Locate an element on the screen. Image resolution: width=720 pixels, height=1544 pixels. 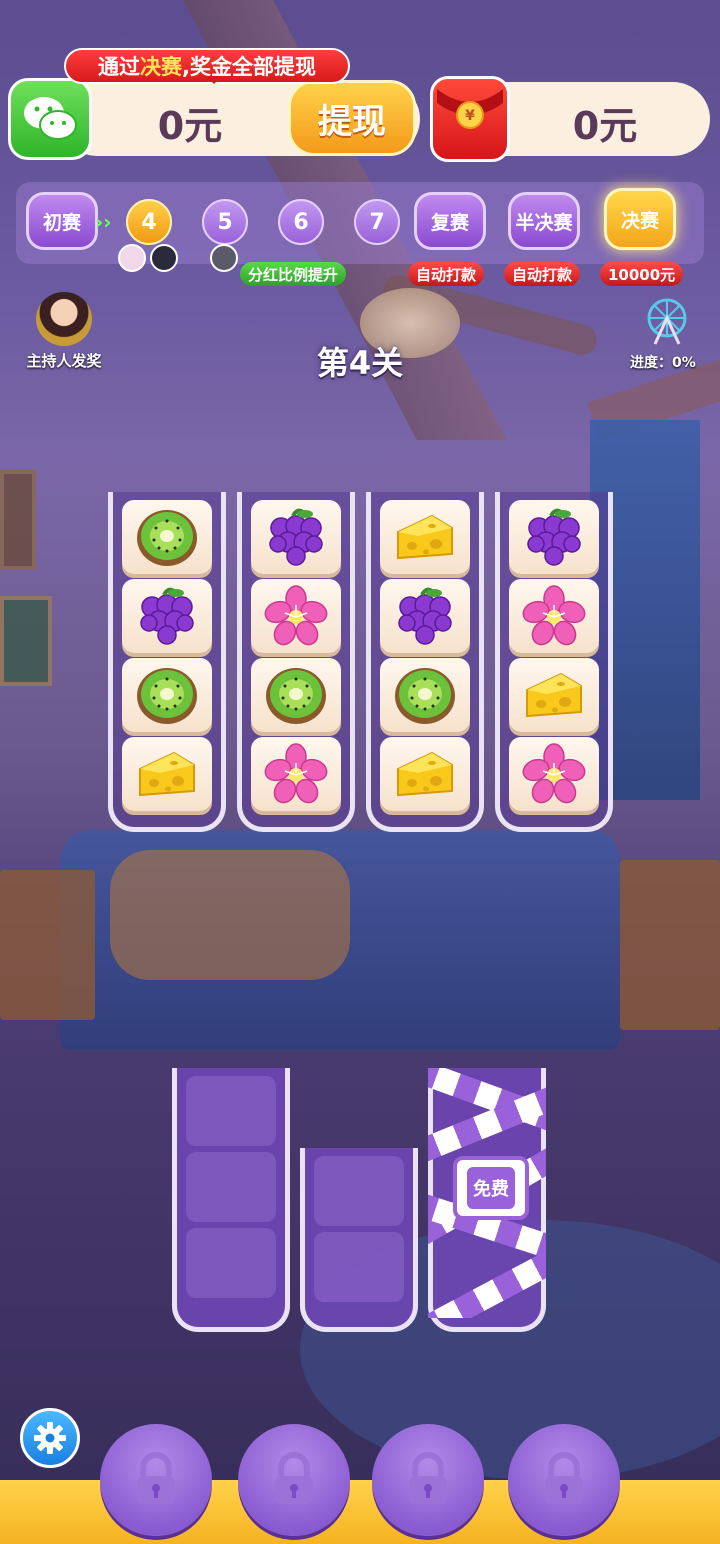
stage-final: 决赛 is located at coordinates (640, 219).